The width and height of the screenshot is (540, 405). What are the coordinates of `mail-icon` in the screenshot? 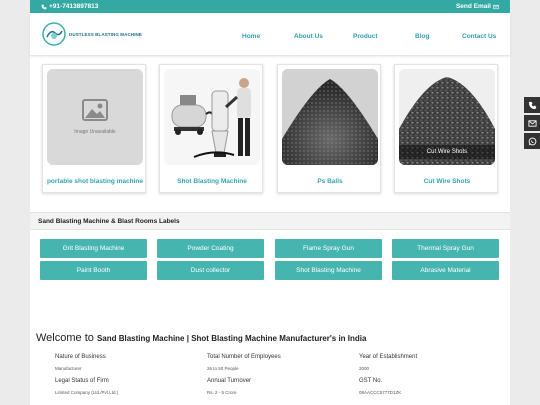 It's located at (532, 123).